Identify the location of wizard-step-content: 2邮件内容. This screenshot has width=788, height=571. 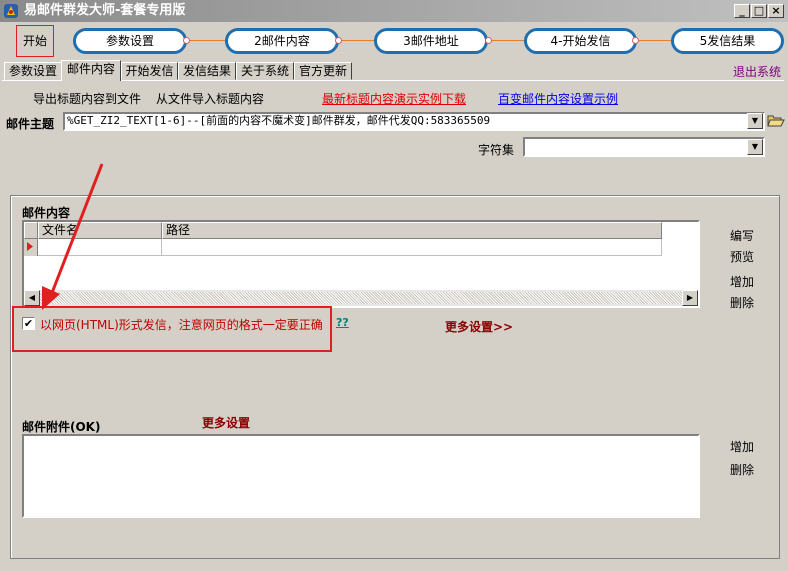
(282, 41).